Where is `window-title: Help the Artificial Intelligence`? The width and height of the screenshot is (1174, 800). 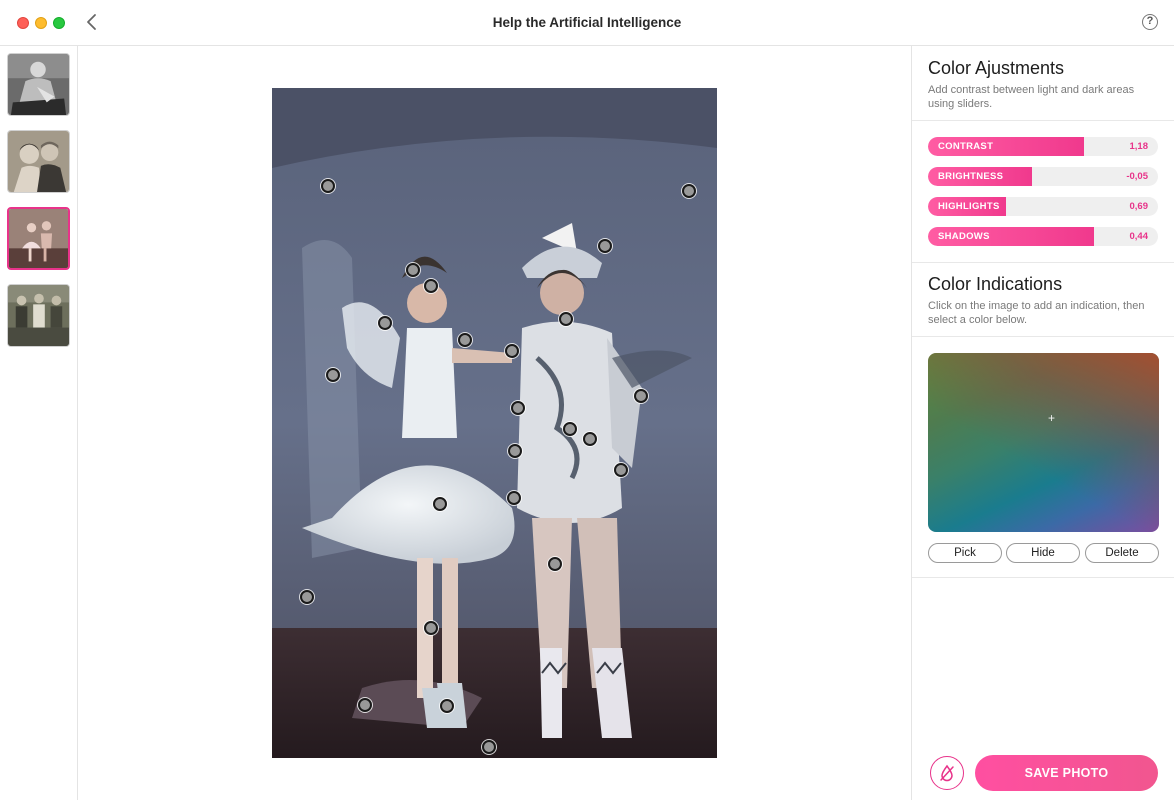 window-title: Help the Artificial Intelligence is located at coordinates (587, 22).